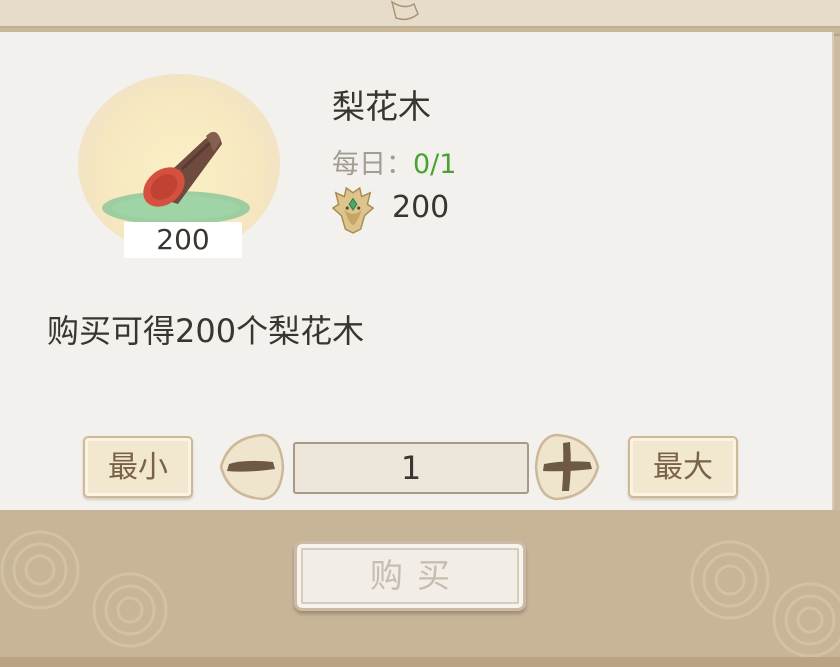  I want to click on bundle-count: 200, so click(183, 240).